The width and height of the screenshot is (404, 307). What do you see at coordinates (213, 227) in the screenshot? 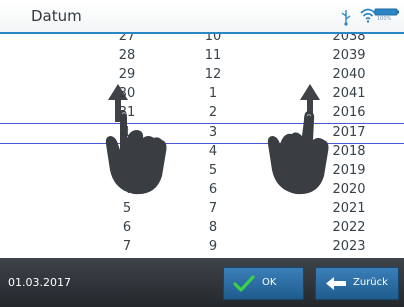
I see `month-cell: 8` at bounding box center [213, 227].